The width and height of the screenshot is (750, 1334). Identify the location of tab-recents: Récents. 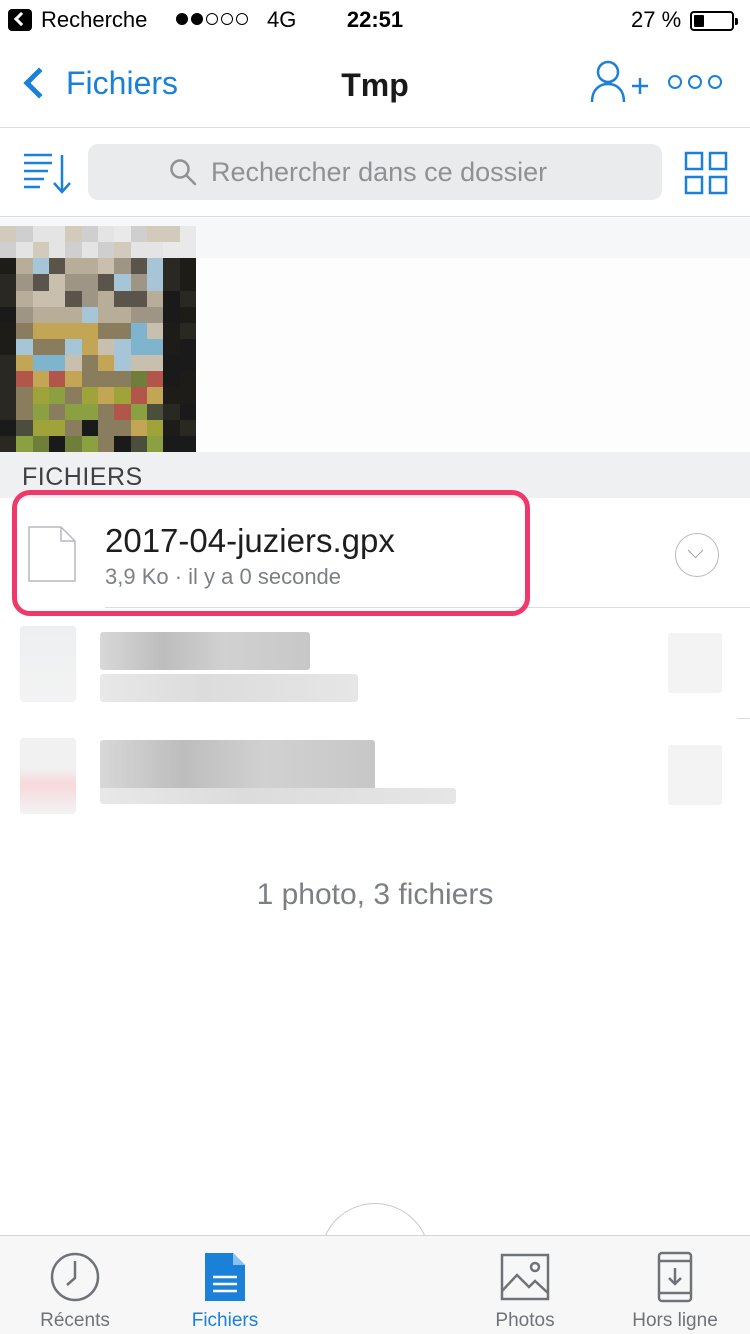
(75, 1285).